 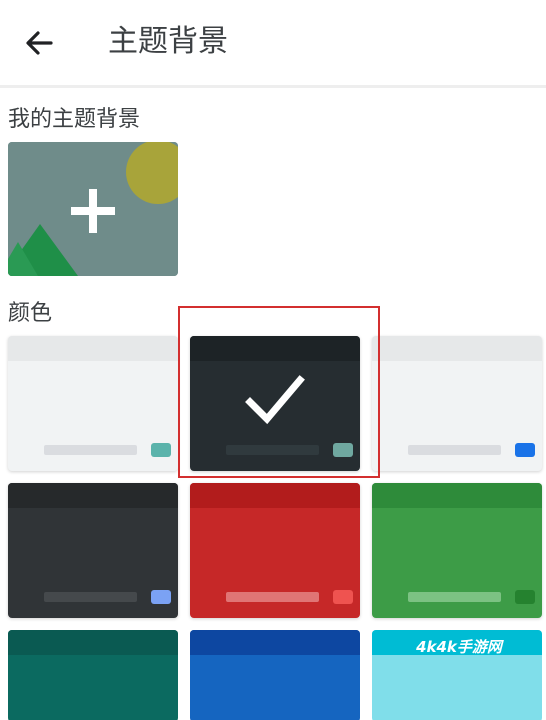 I want to click on color-swatch-blue, so click(x=275, y=675).